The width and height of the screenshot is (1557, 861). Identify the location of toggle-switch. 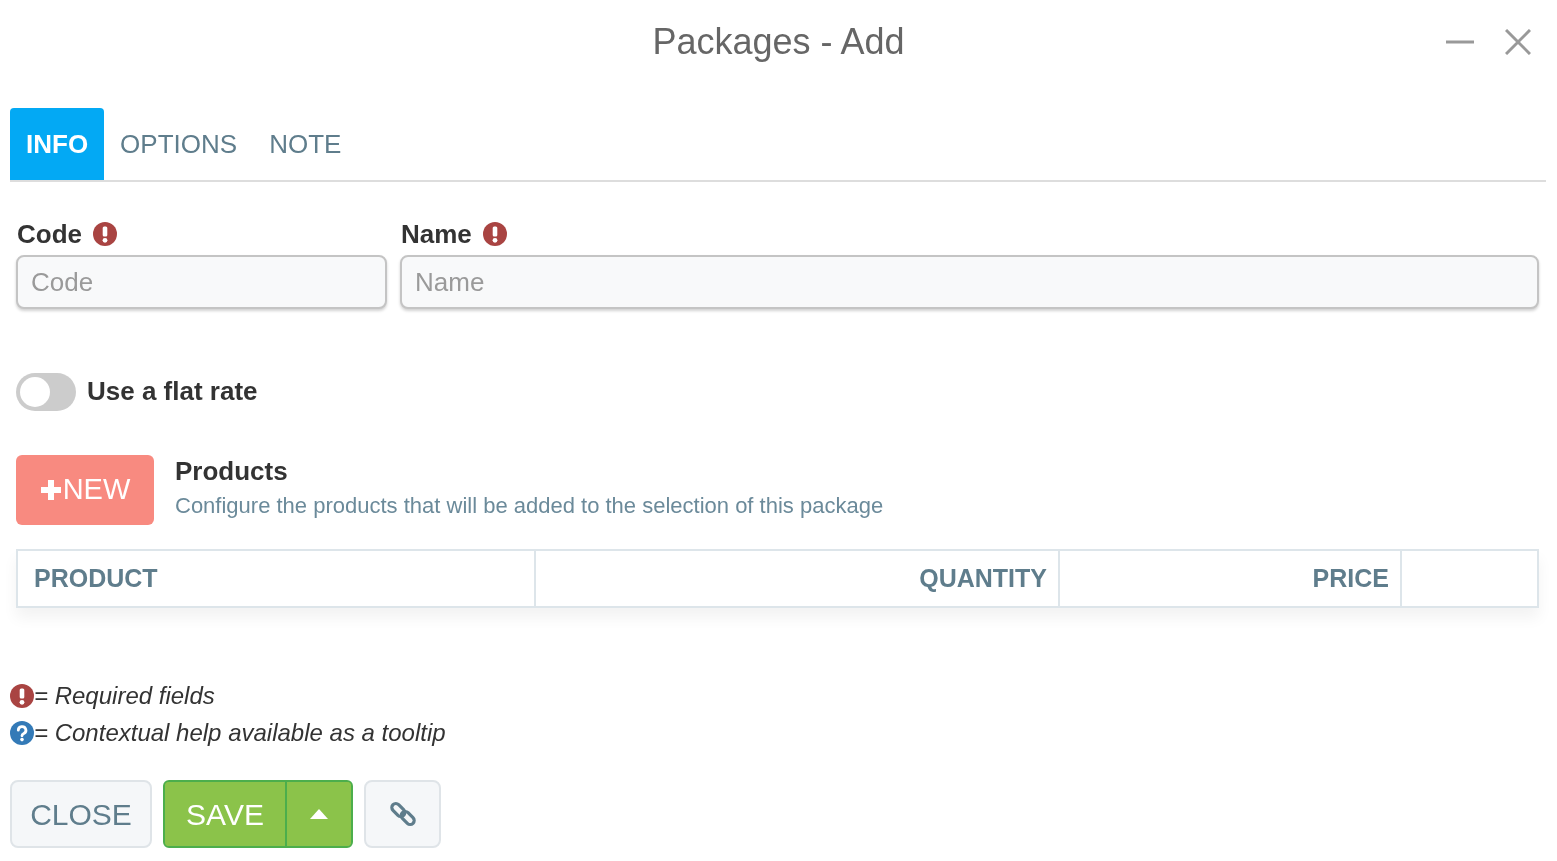
(46, 391).